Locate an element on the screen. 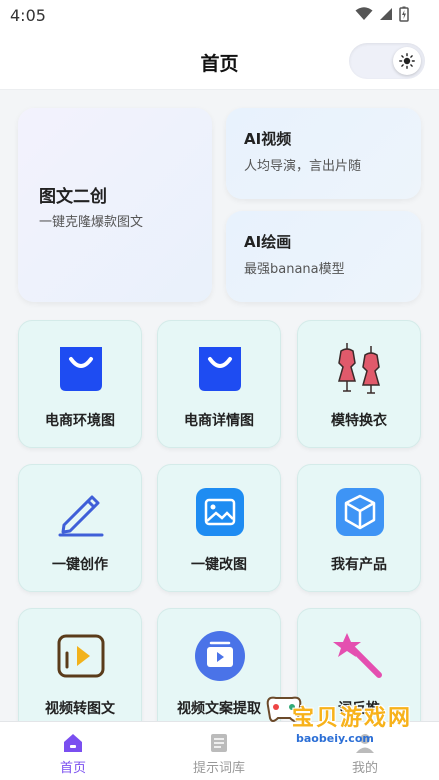  tab-home: 首页 is located at coordinates (73, 751).